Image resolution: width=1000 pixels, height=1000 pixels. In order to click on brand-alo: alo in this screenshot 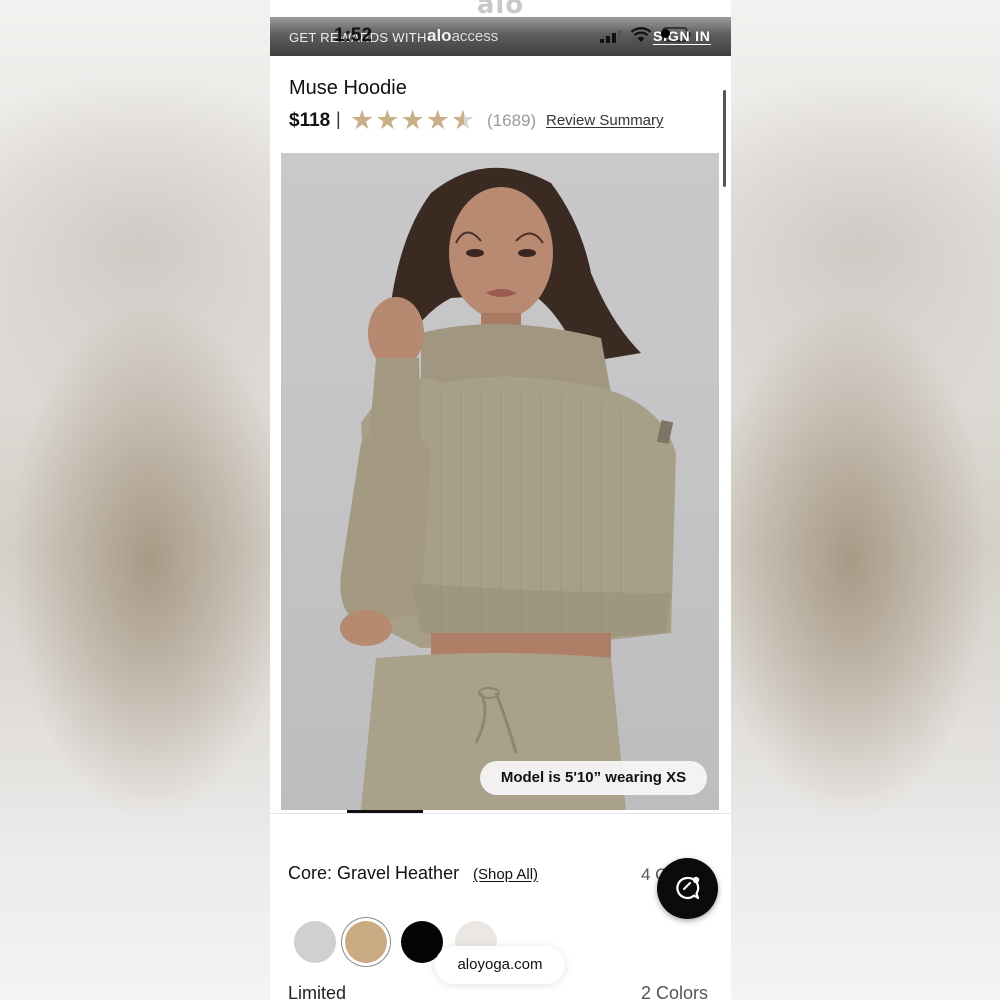, I will do `click(439, 35)`.